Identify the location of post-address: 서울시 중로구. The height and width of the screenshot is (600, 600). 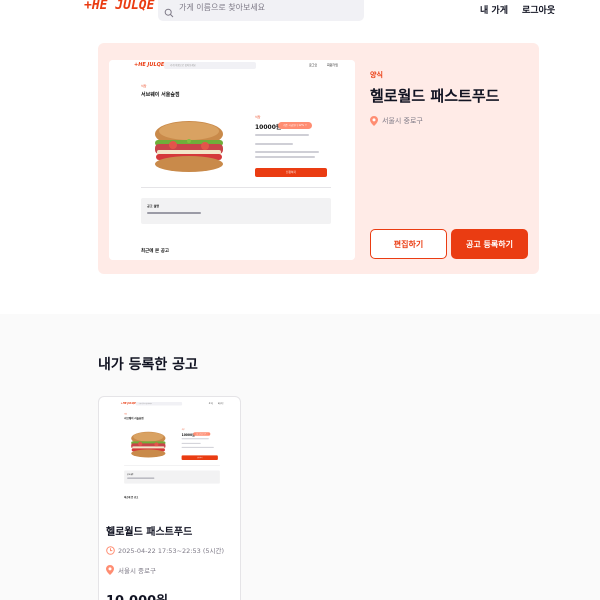
(131, 570).